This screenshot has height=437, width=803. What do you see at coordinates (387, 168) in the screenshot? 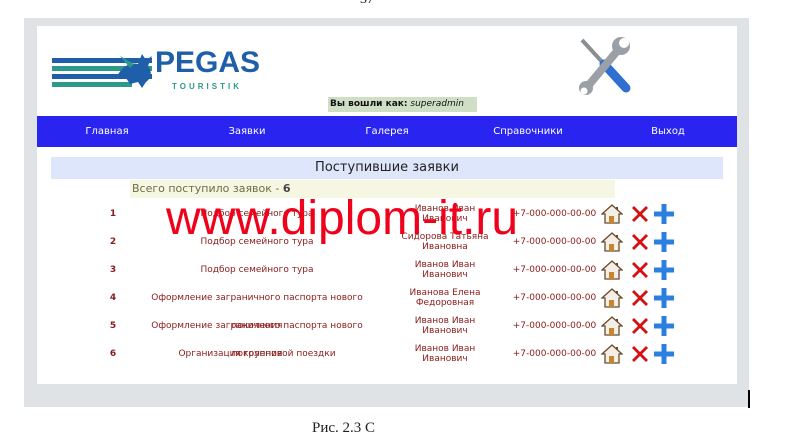
I see `page-title: Поступившие заявки` at bounding box center [387, 168].